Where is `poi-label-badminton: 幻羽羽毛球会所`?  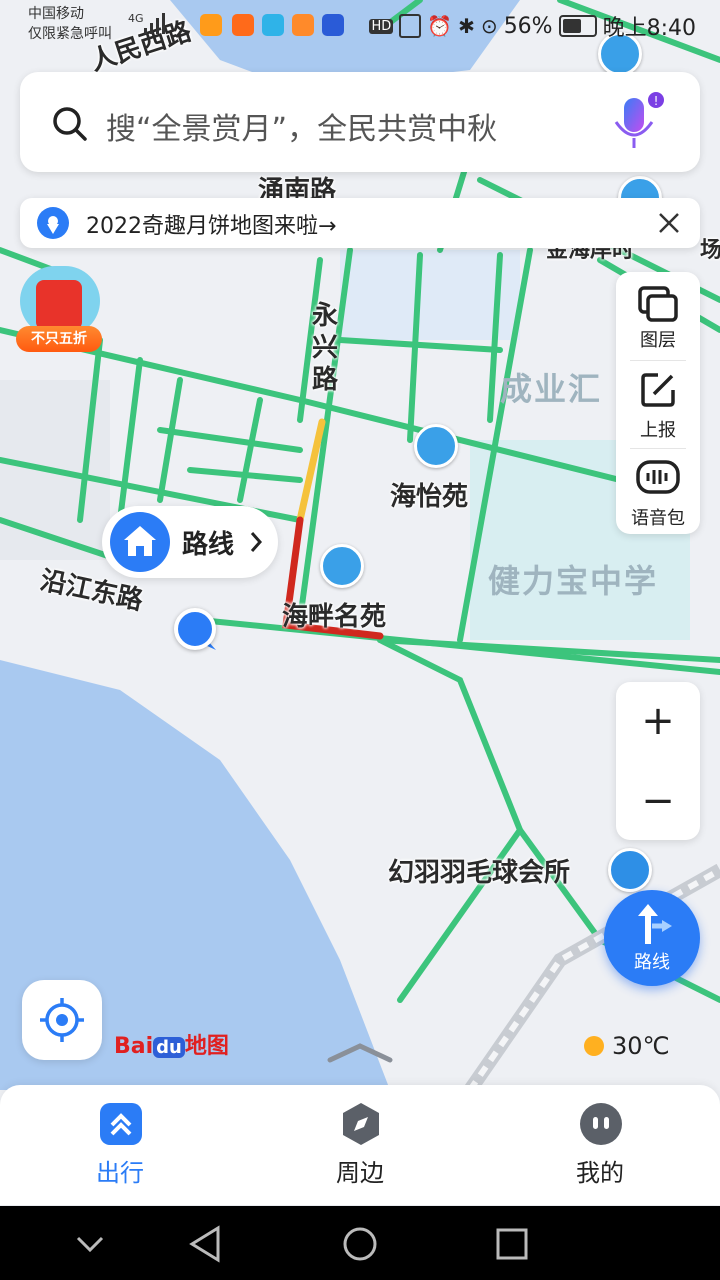 poi-label-badminton: 幻羽羽毛球会所 is located at coordinates (479, 870).